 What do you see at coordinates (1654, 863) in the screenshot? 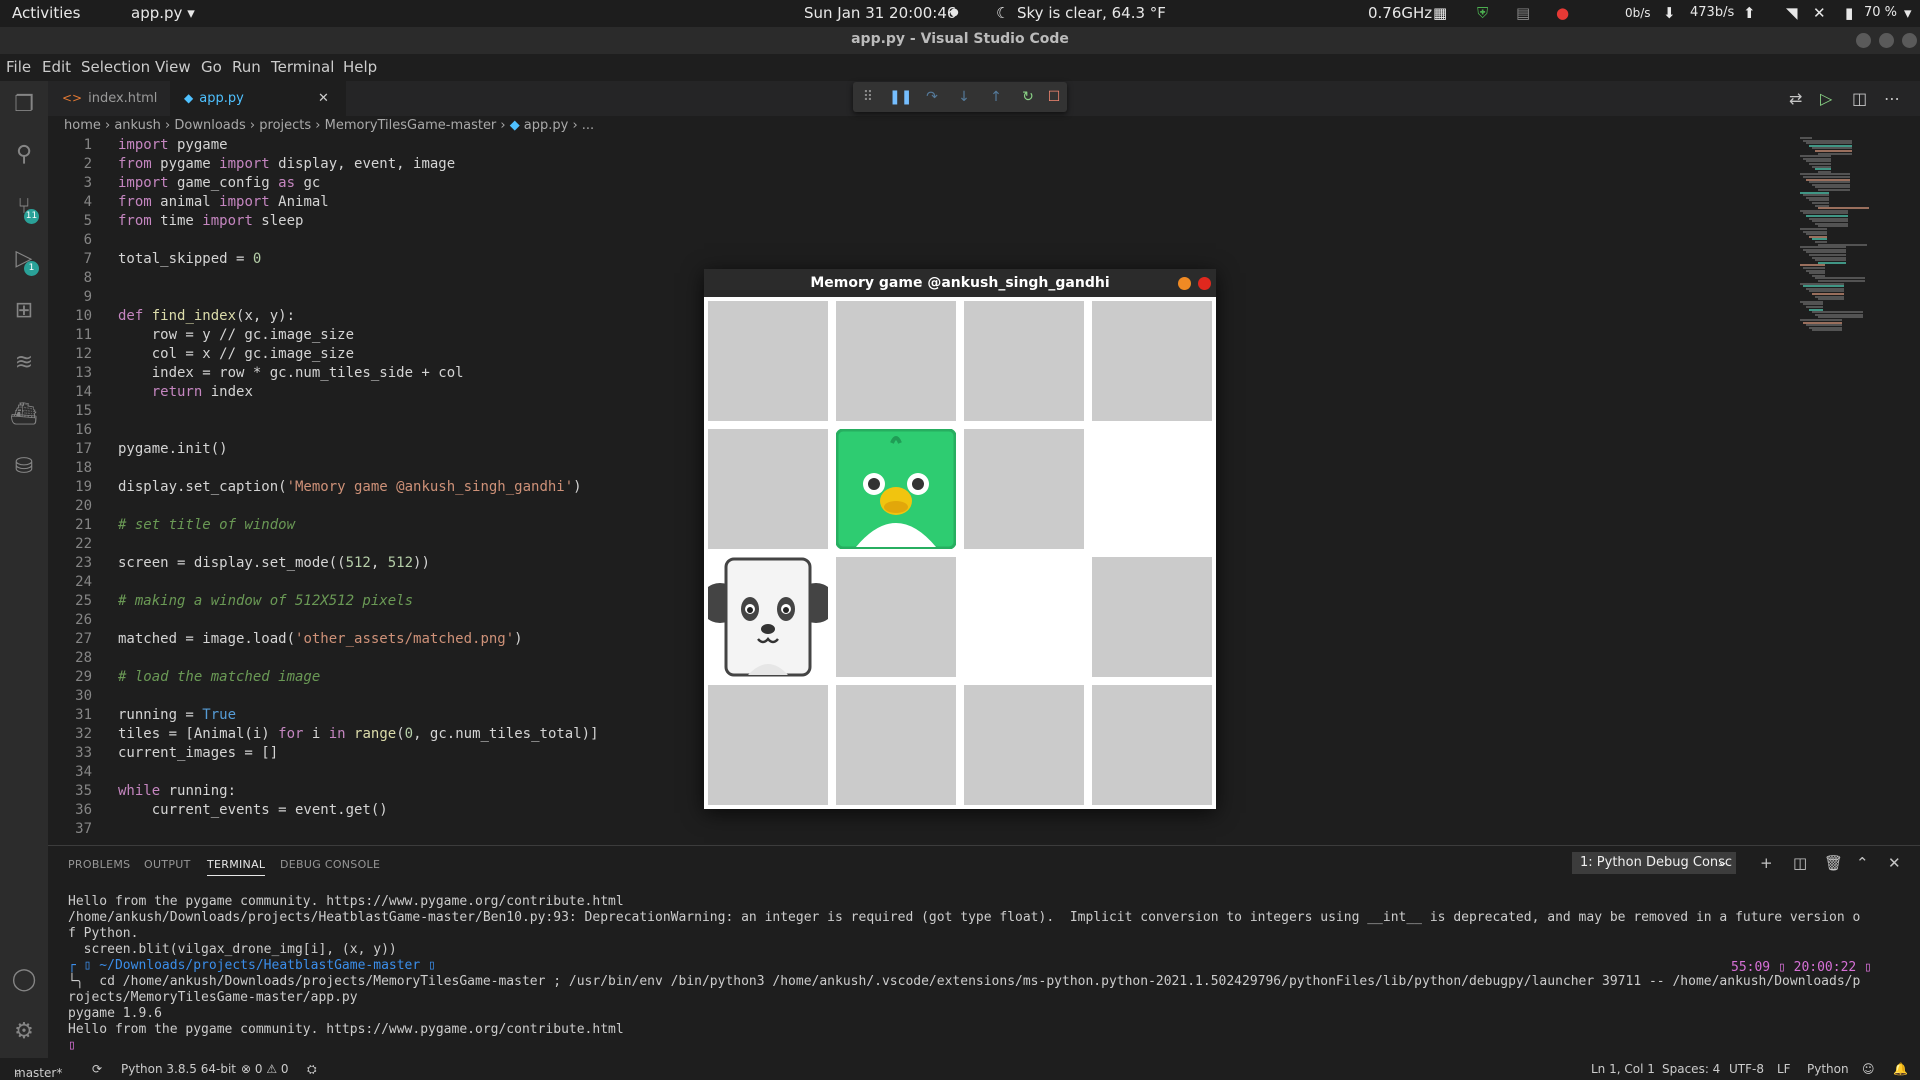
I see `terminal-select: 1: Python Debug Consc ⌄` at bounding box center [1654, 863].